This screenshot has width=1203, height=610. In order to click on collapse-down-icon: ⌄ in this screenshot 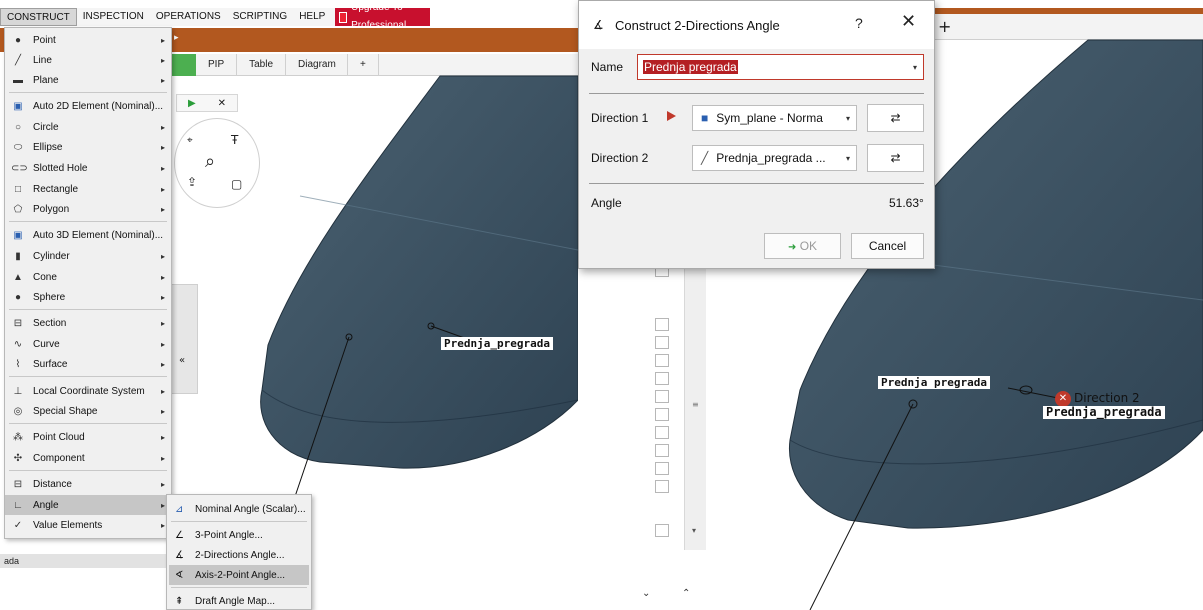, I will do `click(646, 593)`.